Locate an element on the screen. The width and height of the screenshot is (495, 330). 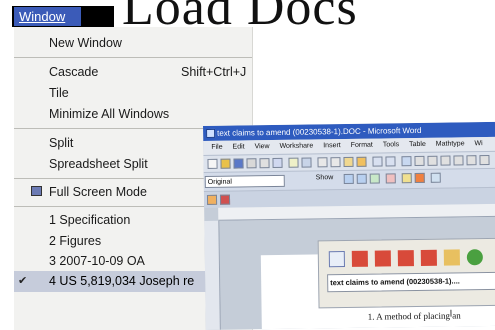
word-menu-view: View is located at coordinates (261, 146).